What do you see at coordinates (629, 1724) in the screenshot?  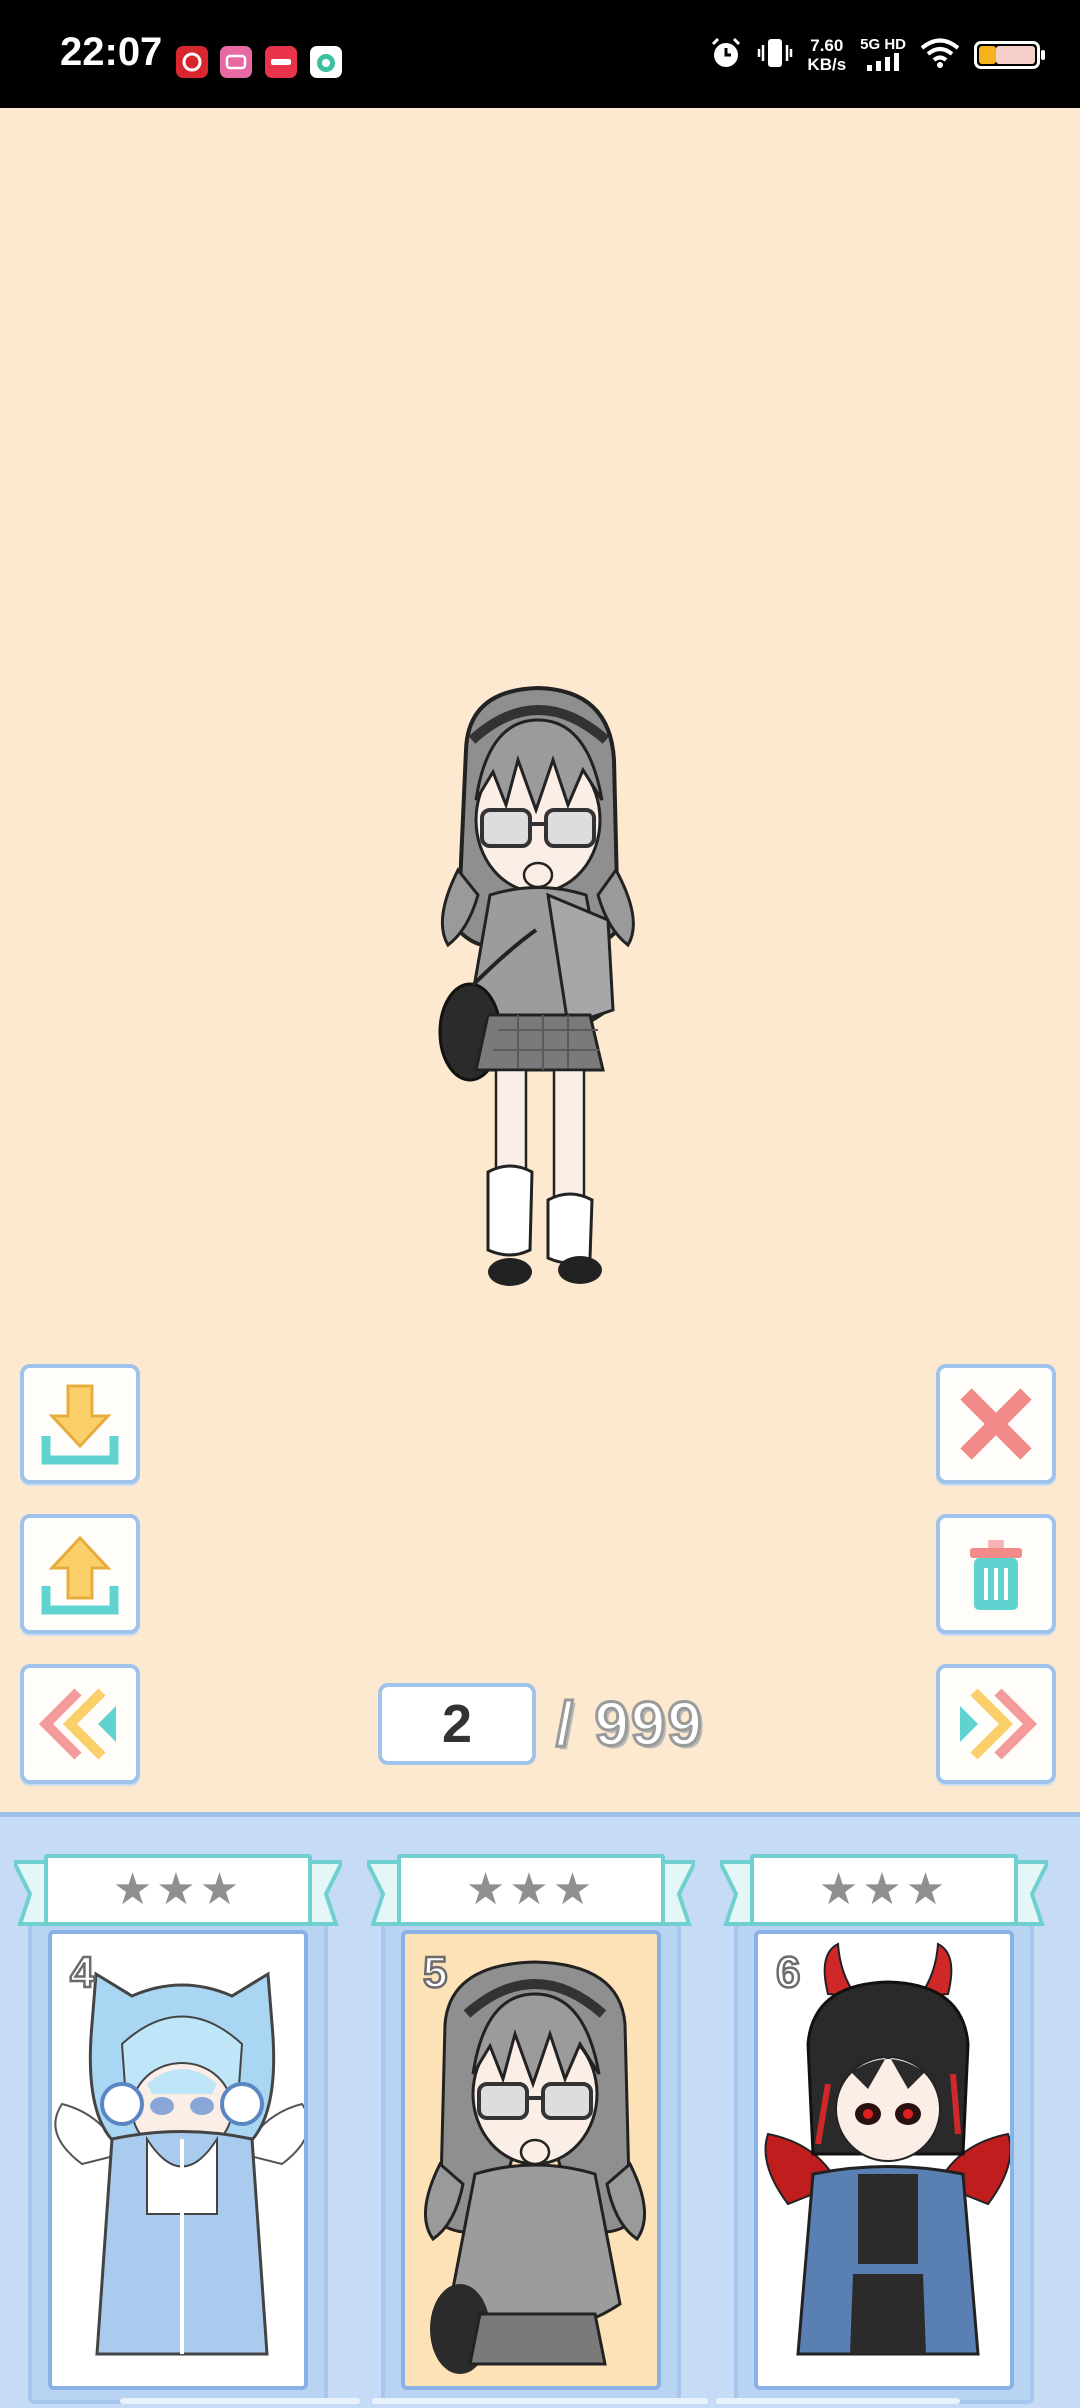 I see `page-total: / 999` at bounding box center [629, 1724].